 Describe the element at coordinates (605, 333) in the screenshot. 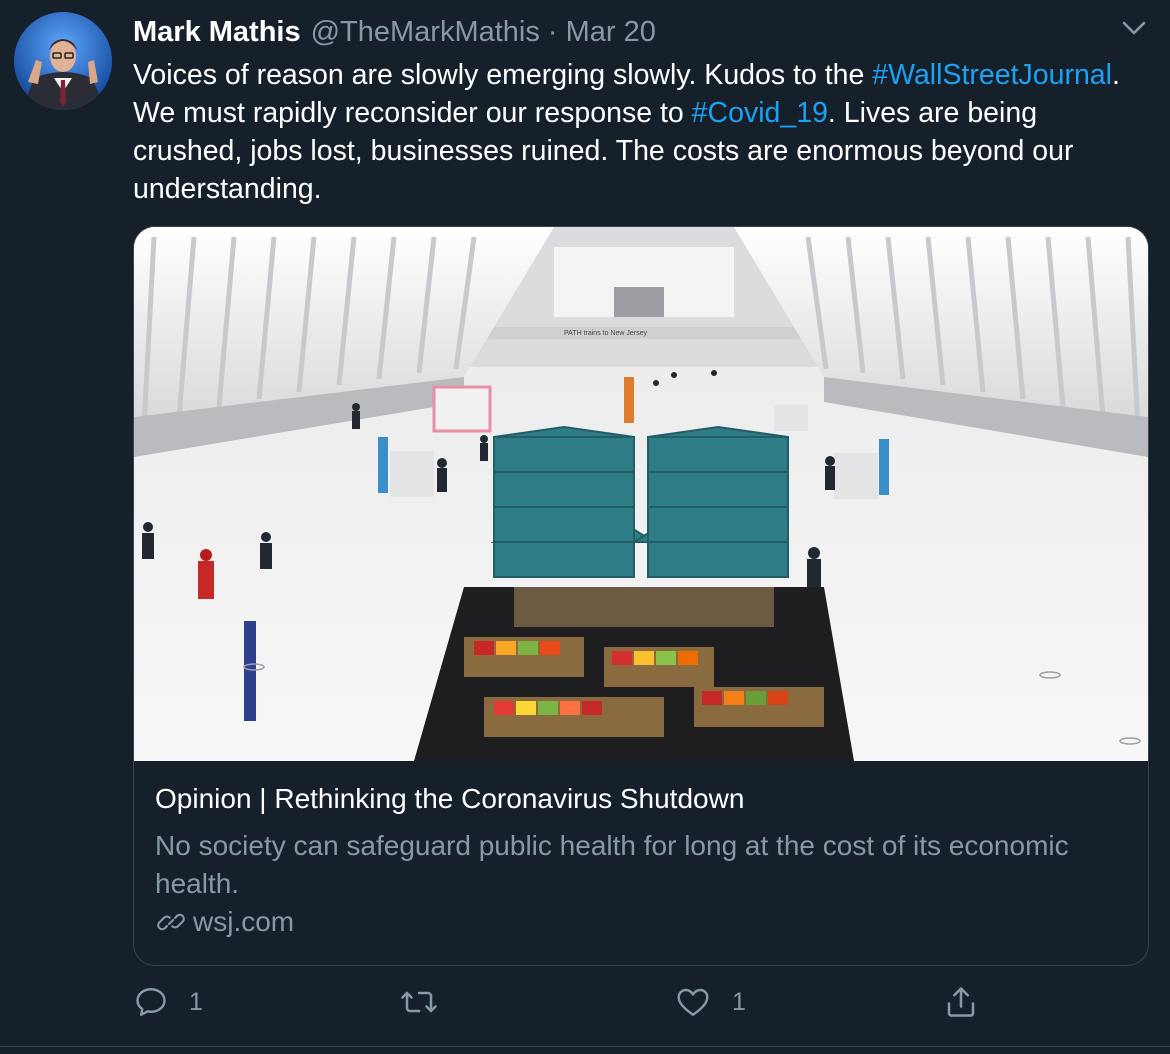

I see `image-sign-text: PATH trains to New Jersey` at that location.